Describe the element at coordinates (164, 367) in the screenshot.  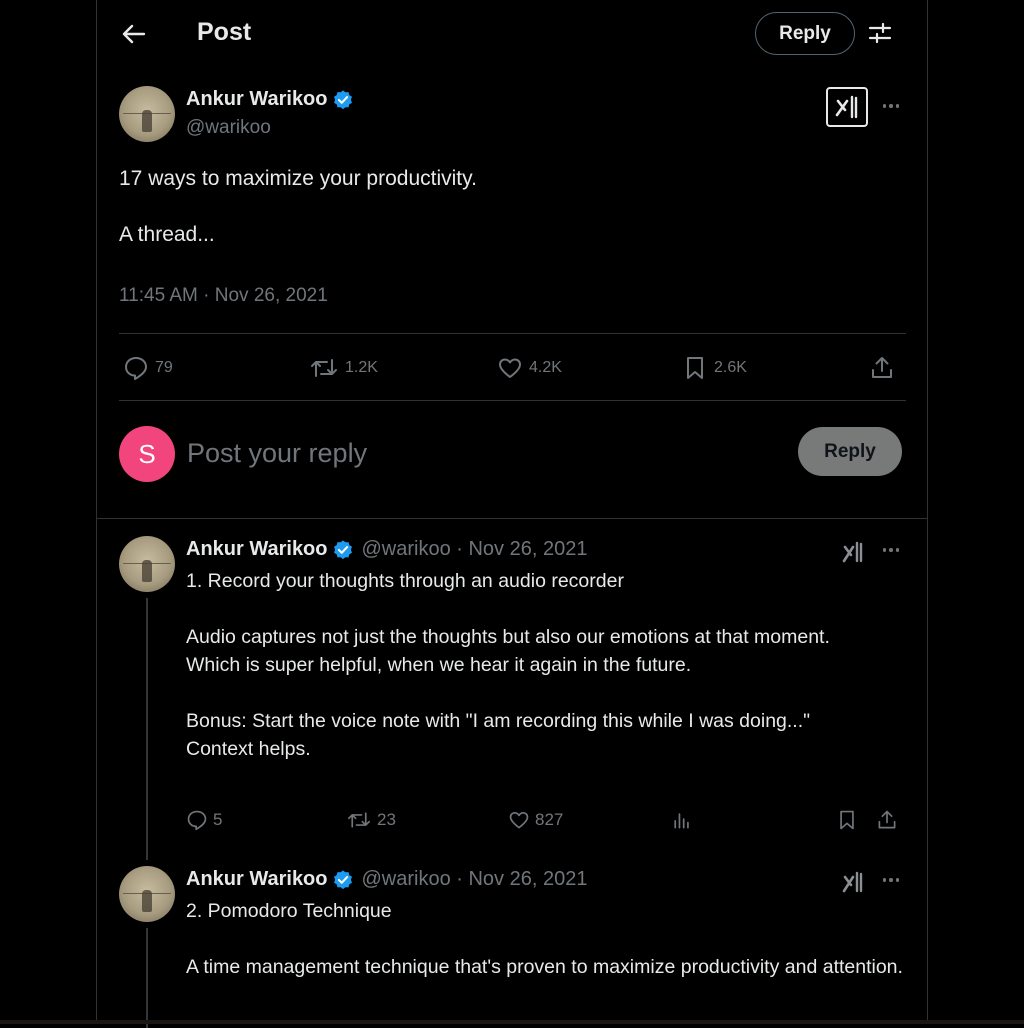
I see `reply-count: 79` at that location.